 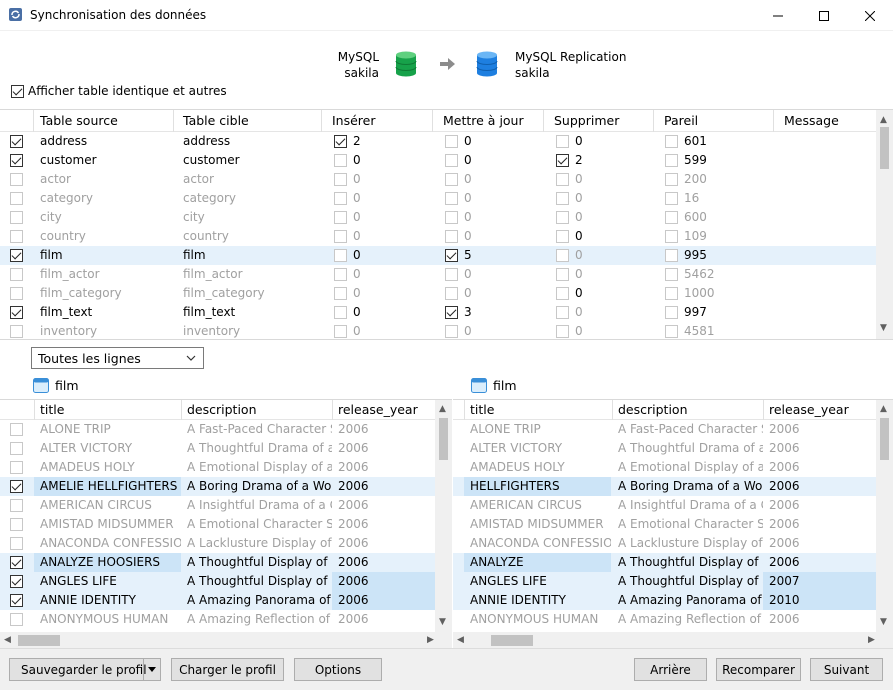 What do you see at coordinates (438, 179) in the screenshot?
I see `table-row: actor actor 0 0 0 200` at bounding box center [438, 179].